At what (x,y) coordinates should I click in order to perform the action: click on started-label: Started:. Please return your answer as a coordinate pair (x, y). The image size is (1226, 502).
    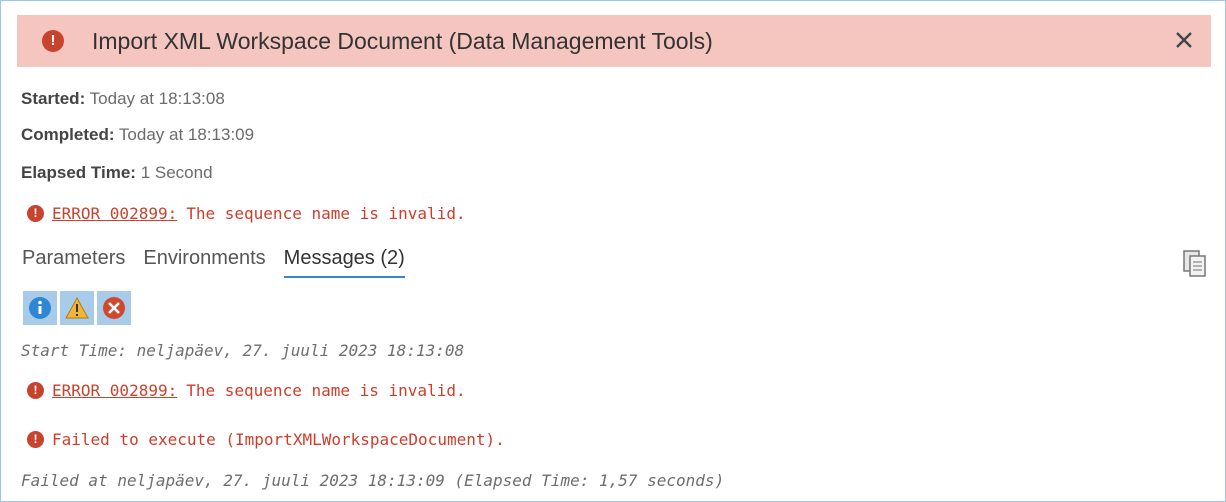
    Looking at the image, I should click on (53, 98).